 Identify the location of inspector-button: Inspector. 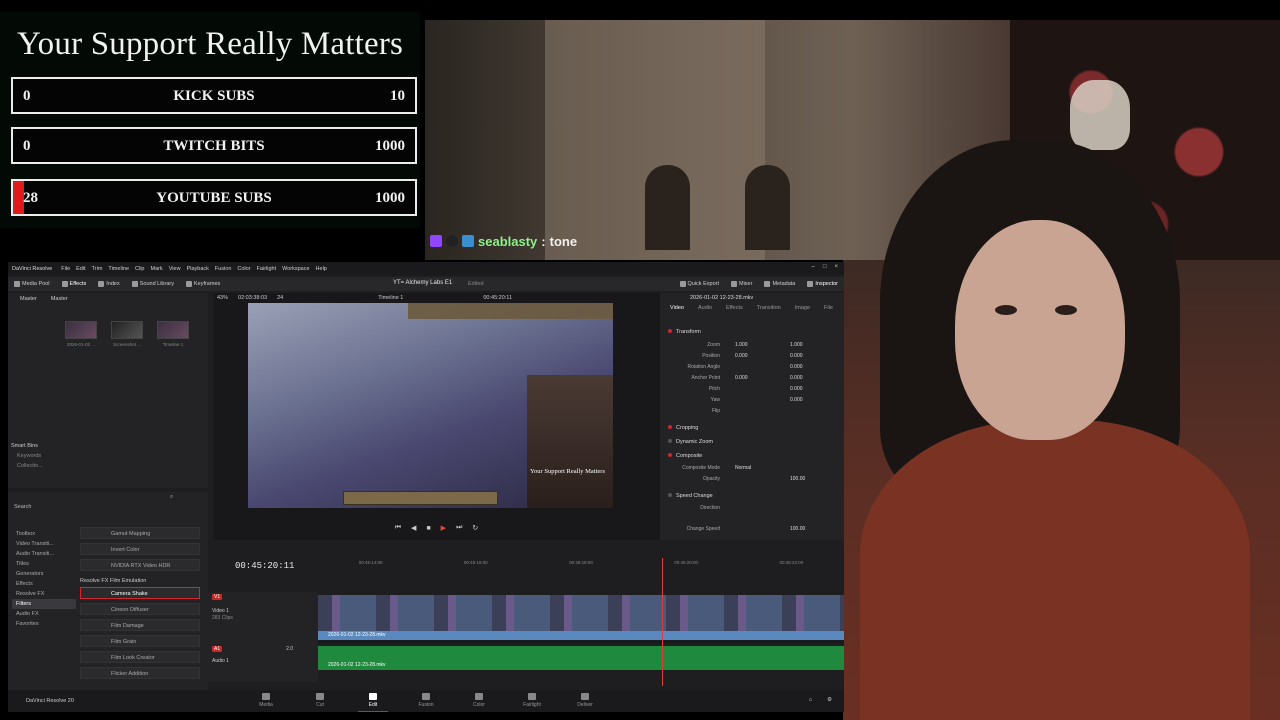
(822, 284).